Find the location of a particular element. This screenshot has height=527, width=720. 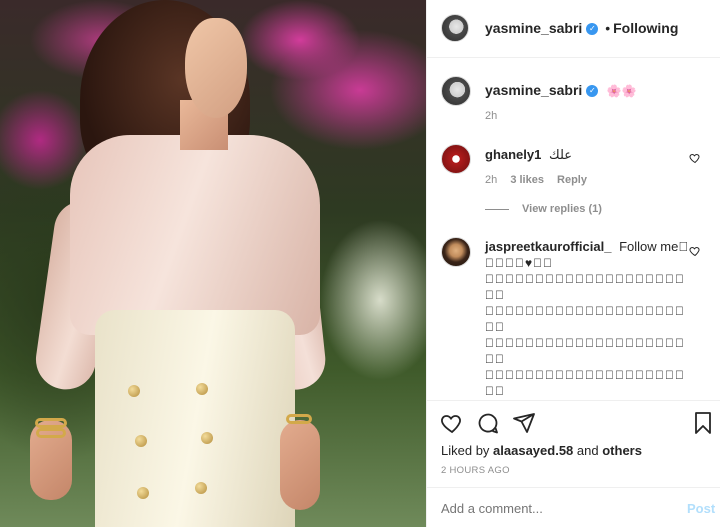

comment-likes: 3 likes is located at coordinates (527, 180).